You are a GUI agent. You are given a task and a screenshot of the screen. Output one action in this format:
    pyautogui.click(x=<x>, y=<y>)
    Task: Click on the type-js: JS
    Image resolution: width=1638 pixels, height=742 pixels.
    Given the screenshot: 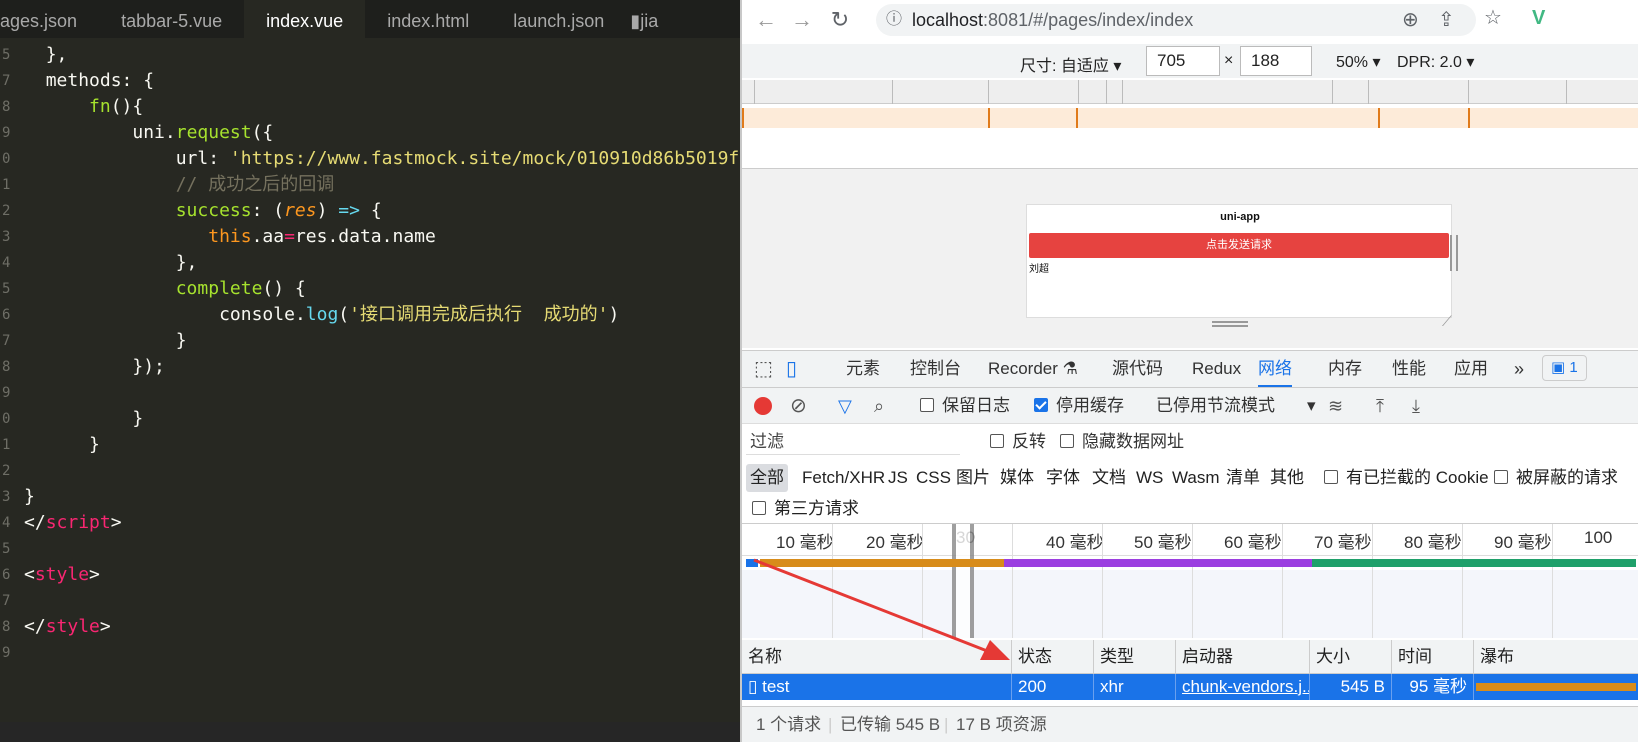 What is the action you would take?
    pyautogui.click(x=898, y=478)
    